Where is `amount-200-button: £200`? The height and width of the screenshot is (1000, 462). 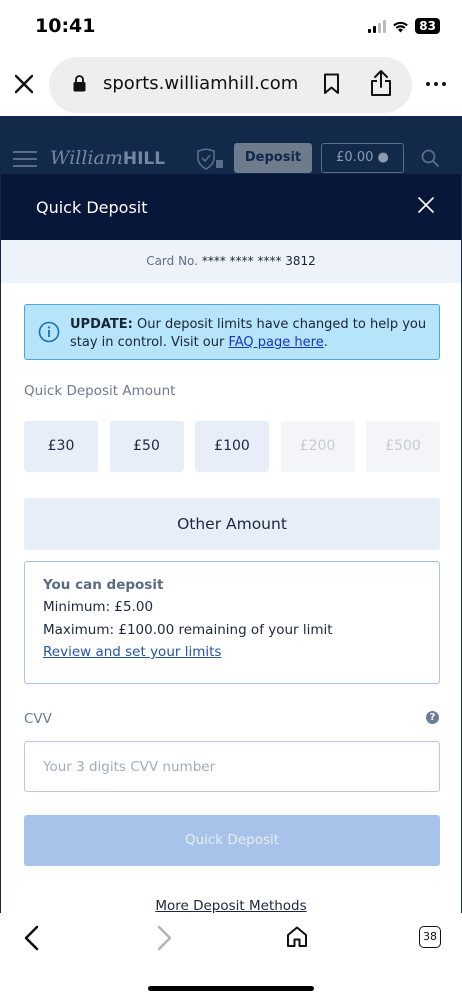
amount-200-button: £200 is located at coordinates (317, 446).